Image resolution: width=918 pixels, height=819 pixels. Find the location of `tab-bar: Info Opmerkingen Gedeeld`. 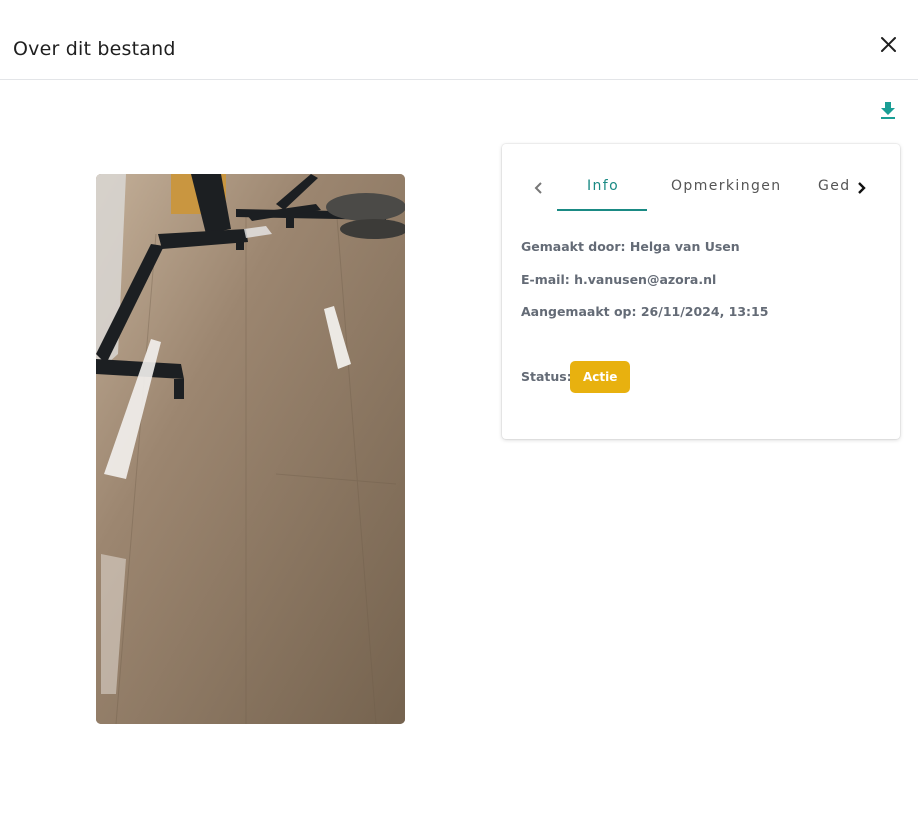

tab-bar: Info Opmerkingen Gedeeld is located at coordinates (701, 190).